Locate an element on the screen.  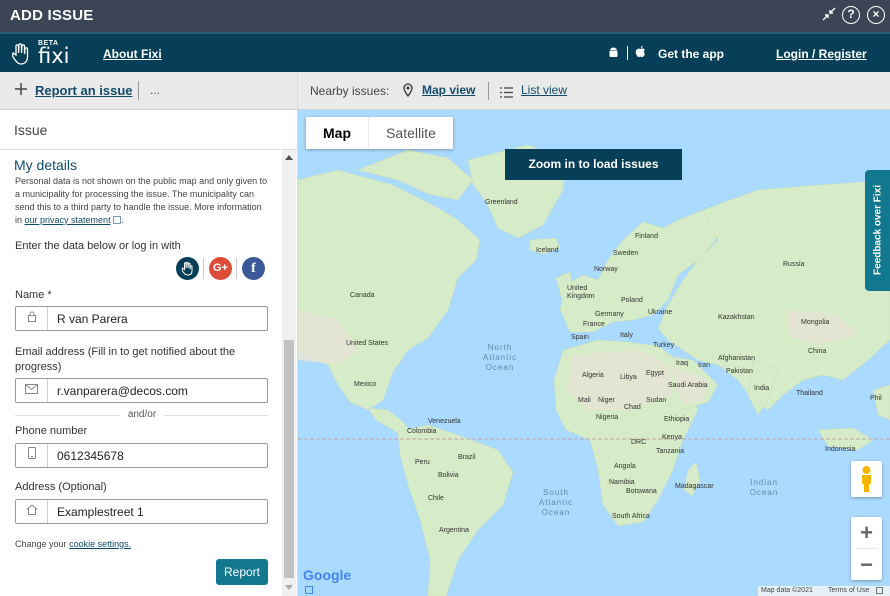
street-view-pegman-icon is located at coordinates (866, 479).